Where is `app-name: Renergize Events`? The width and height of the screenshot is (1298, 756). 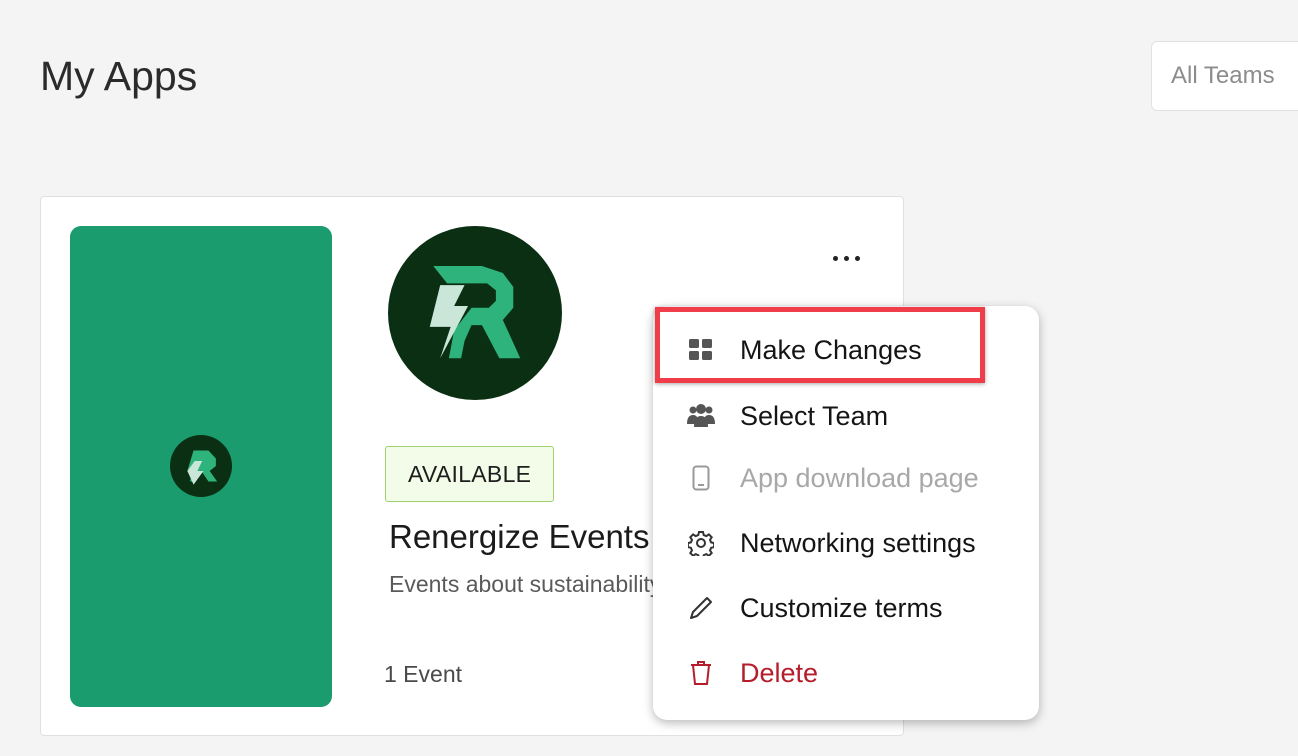
app-name: Renergize Events is located at coordinates (519, 536).